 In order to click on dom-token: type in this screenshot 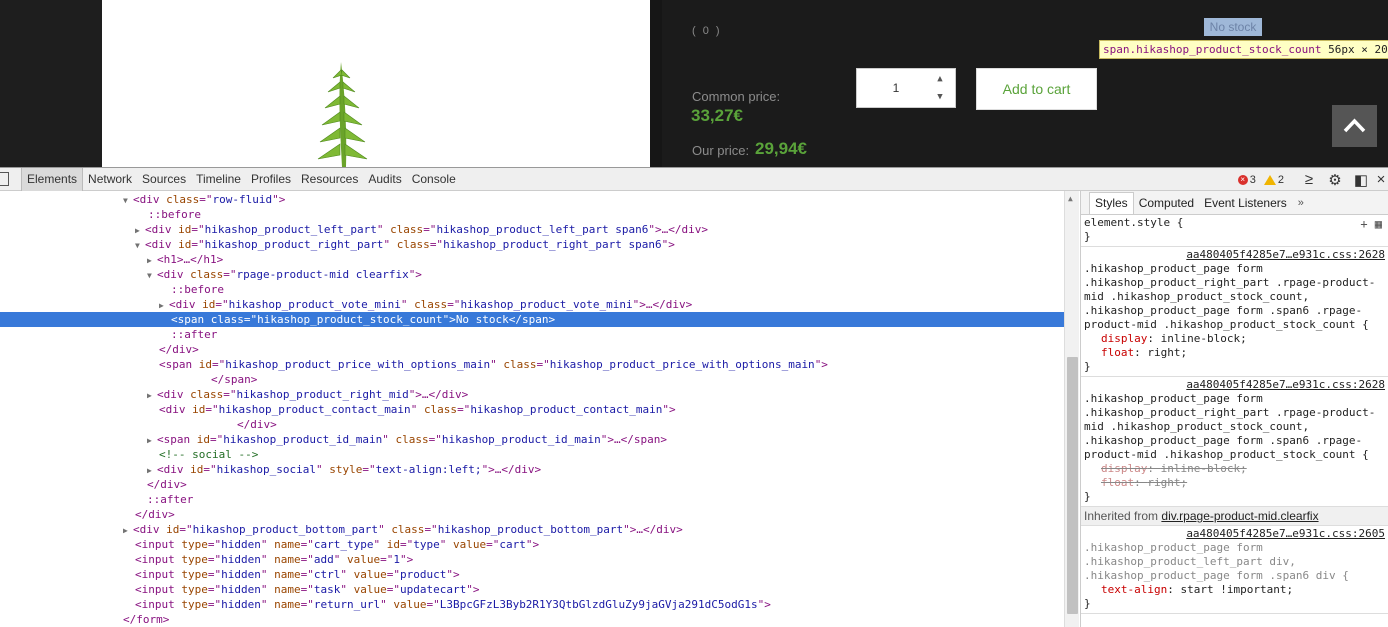, I will do `click(194, 544)`.